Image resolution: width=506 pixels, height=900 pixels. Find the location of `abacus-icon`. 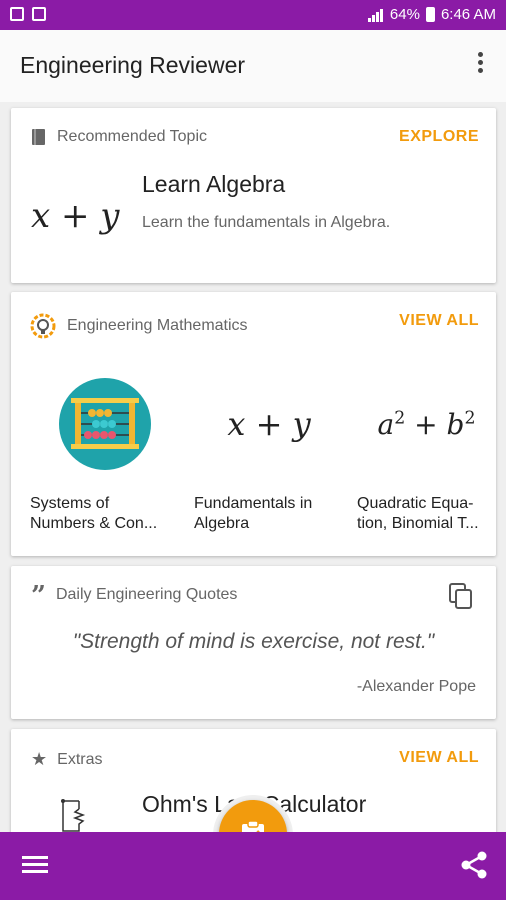

abacus-icon is located at coordinates (105, 424).